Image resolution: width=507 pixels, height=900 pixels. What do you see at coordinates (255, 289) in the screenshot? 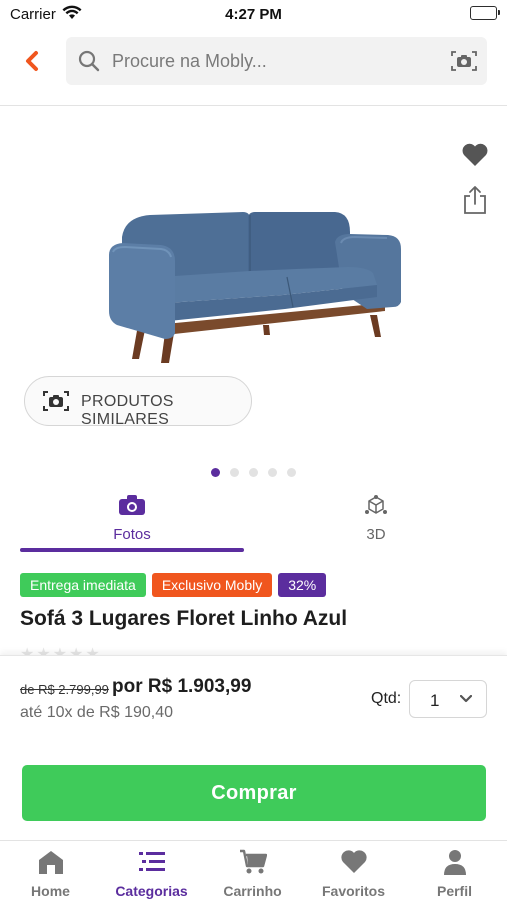
I see `product-image` at bounding box center [255, 289].